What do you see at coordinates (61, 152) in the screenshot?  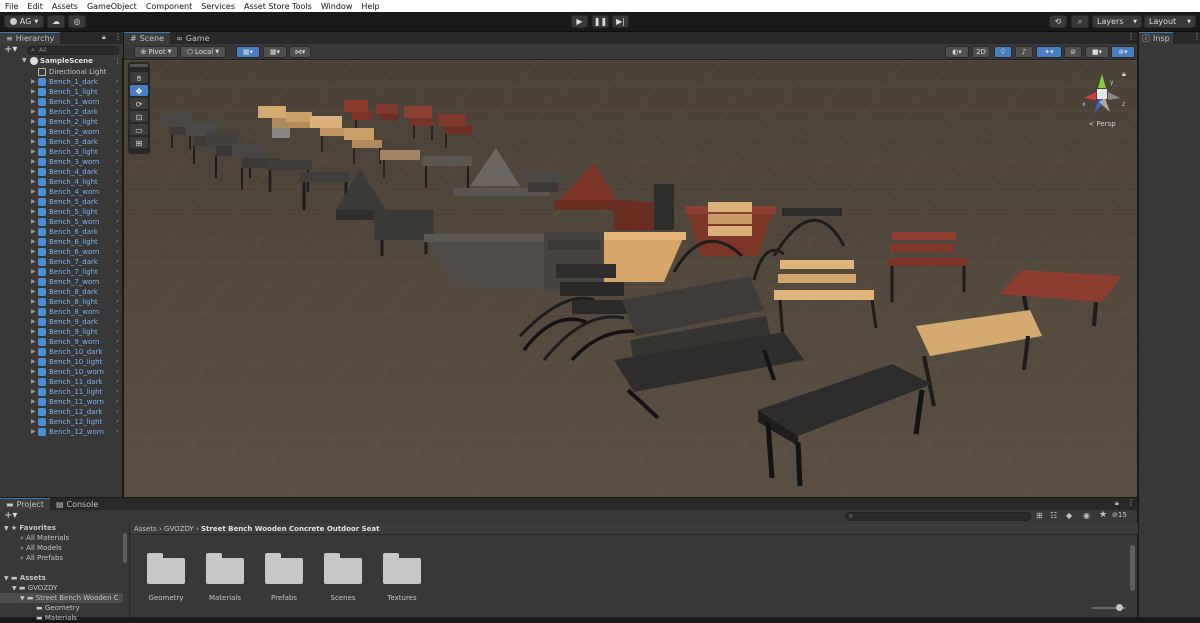 I see `hierarchy-item: ▶ Bench_3_light ›` at bounding box center [61, 152].